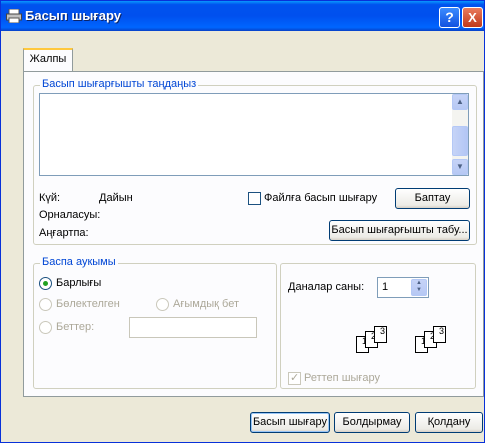 Image resolution: width=485 pixels, height=443 pixels. What do you see at coordinates (290, 422) in the screenshot?
I see `print-button: Басып шығару` at bounding box center [290, 422].